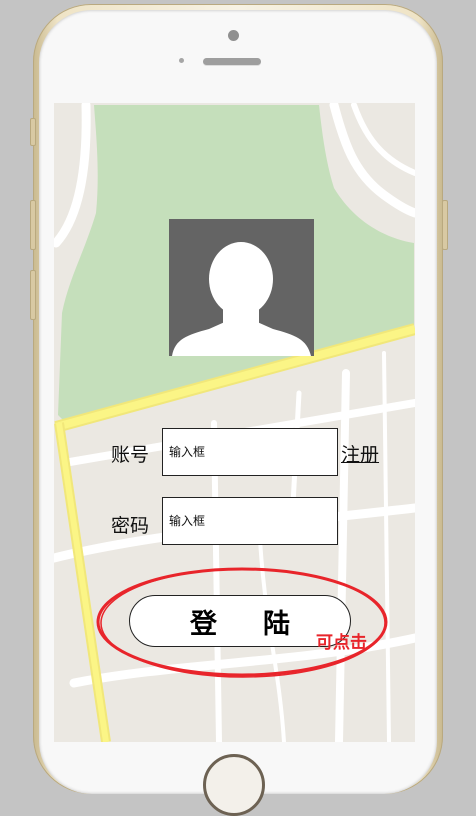 Image resolution: width=476 pixels, height=816 pixels. I want to click on avatar, so click(241, 287).